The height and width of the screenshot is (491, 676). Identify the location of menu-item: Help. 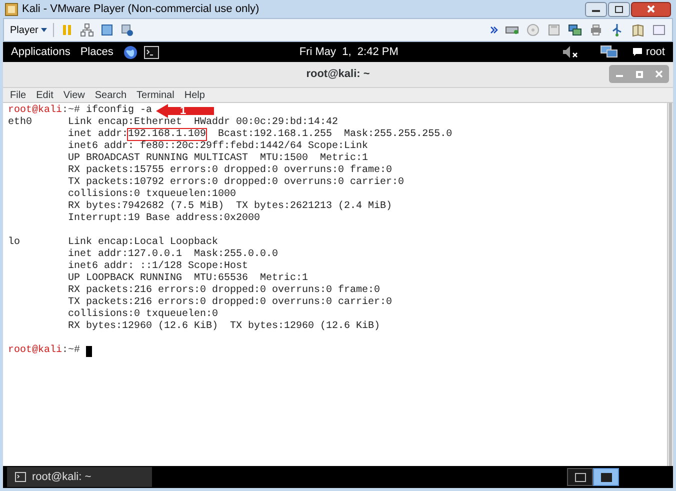
(194, 95).